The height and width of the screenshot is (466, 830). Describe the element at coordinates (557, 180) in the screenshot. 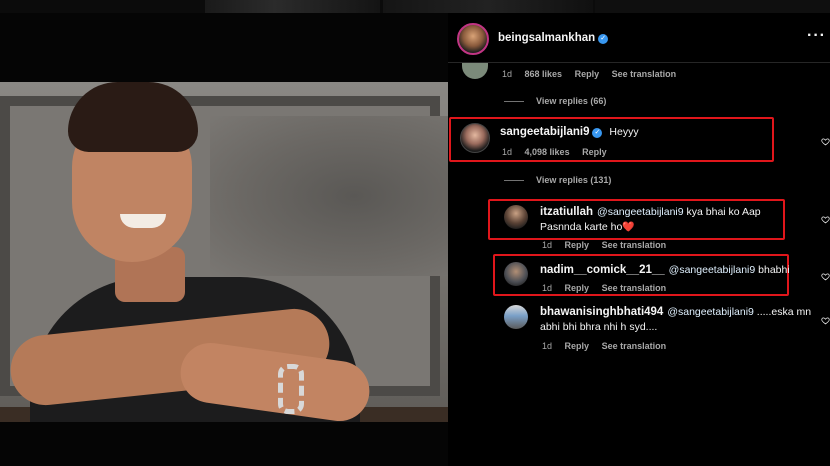

I see `view-replies-button: View replies (131)` at that location.